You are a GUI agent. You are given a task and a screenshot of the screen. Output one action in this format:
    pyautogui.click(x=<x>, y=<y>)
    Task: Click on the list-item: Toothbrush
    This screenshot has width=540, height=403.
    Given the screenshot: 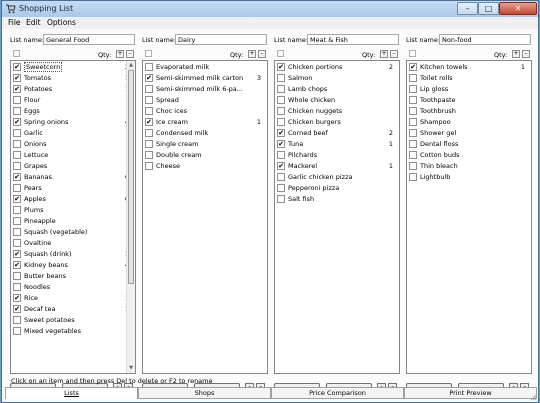 What is the action you would take?
    pyautogui.click(x=469, y=111)
    